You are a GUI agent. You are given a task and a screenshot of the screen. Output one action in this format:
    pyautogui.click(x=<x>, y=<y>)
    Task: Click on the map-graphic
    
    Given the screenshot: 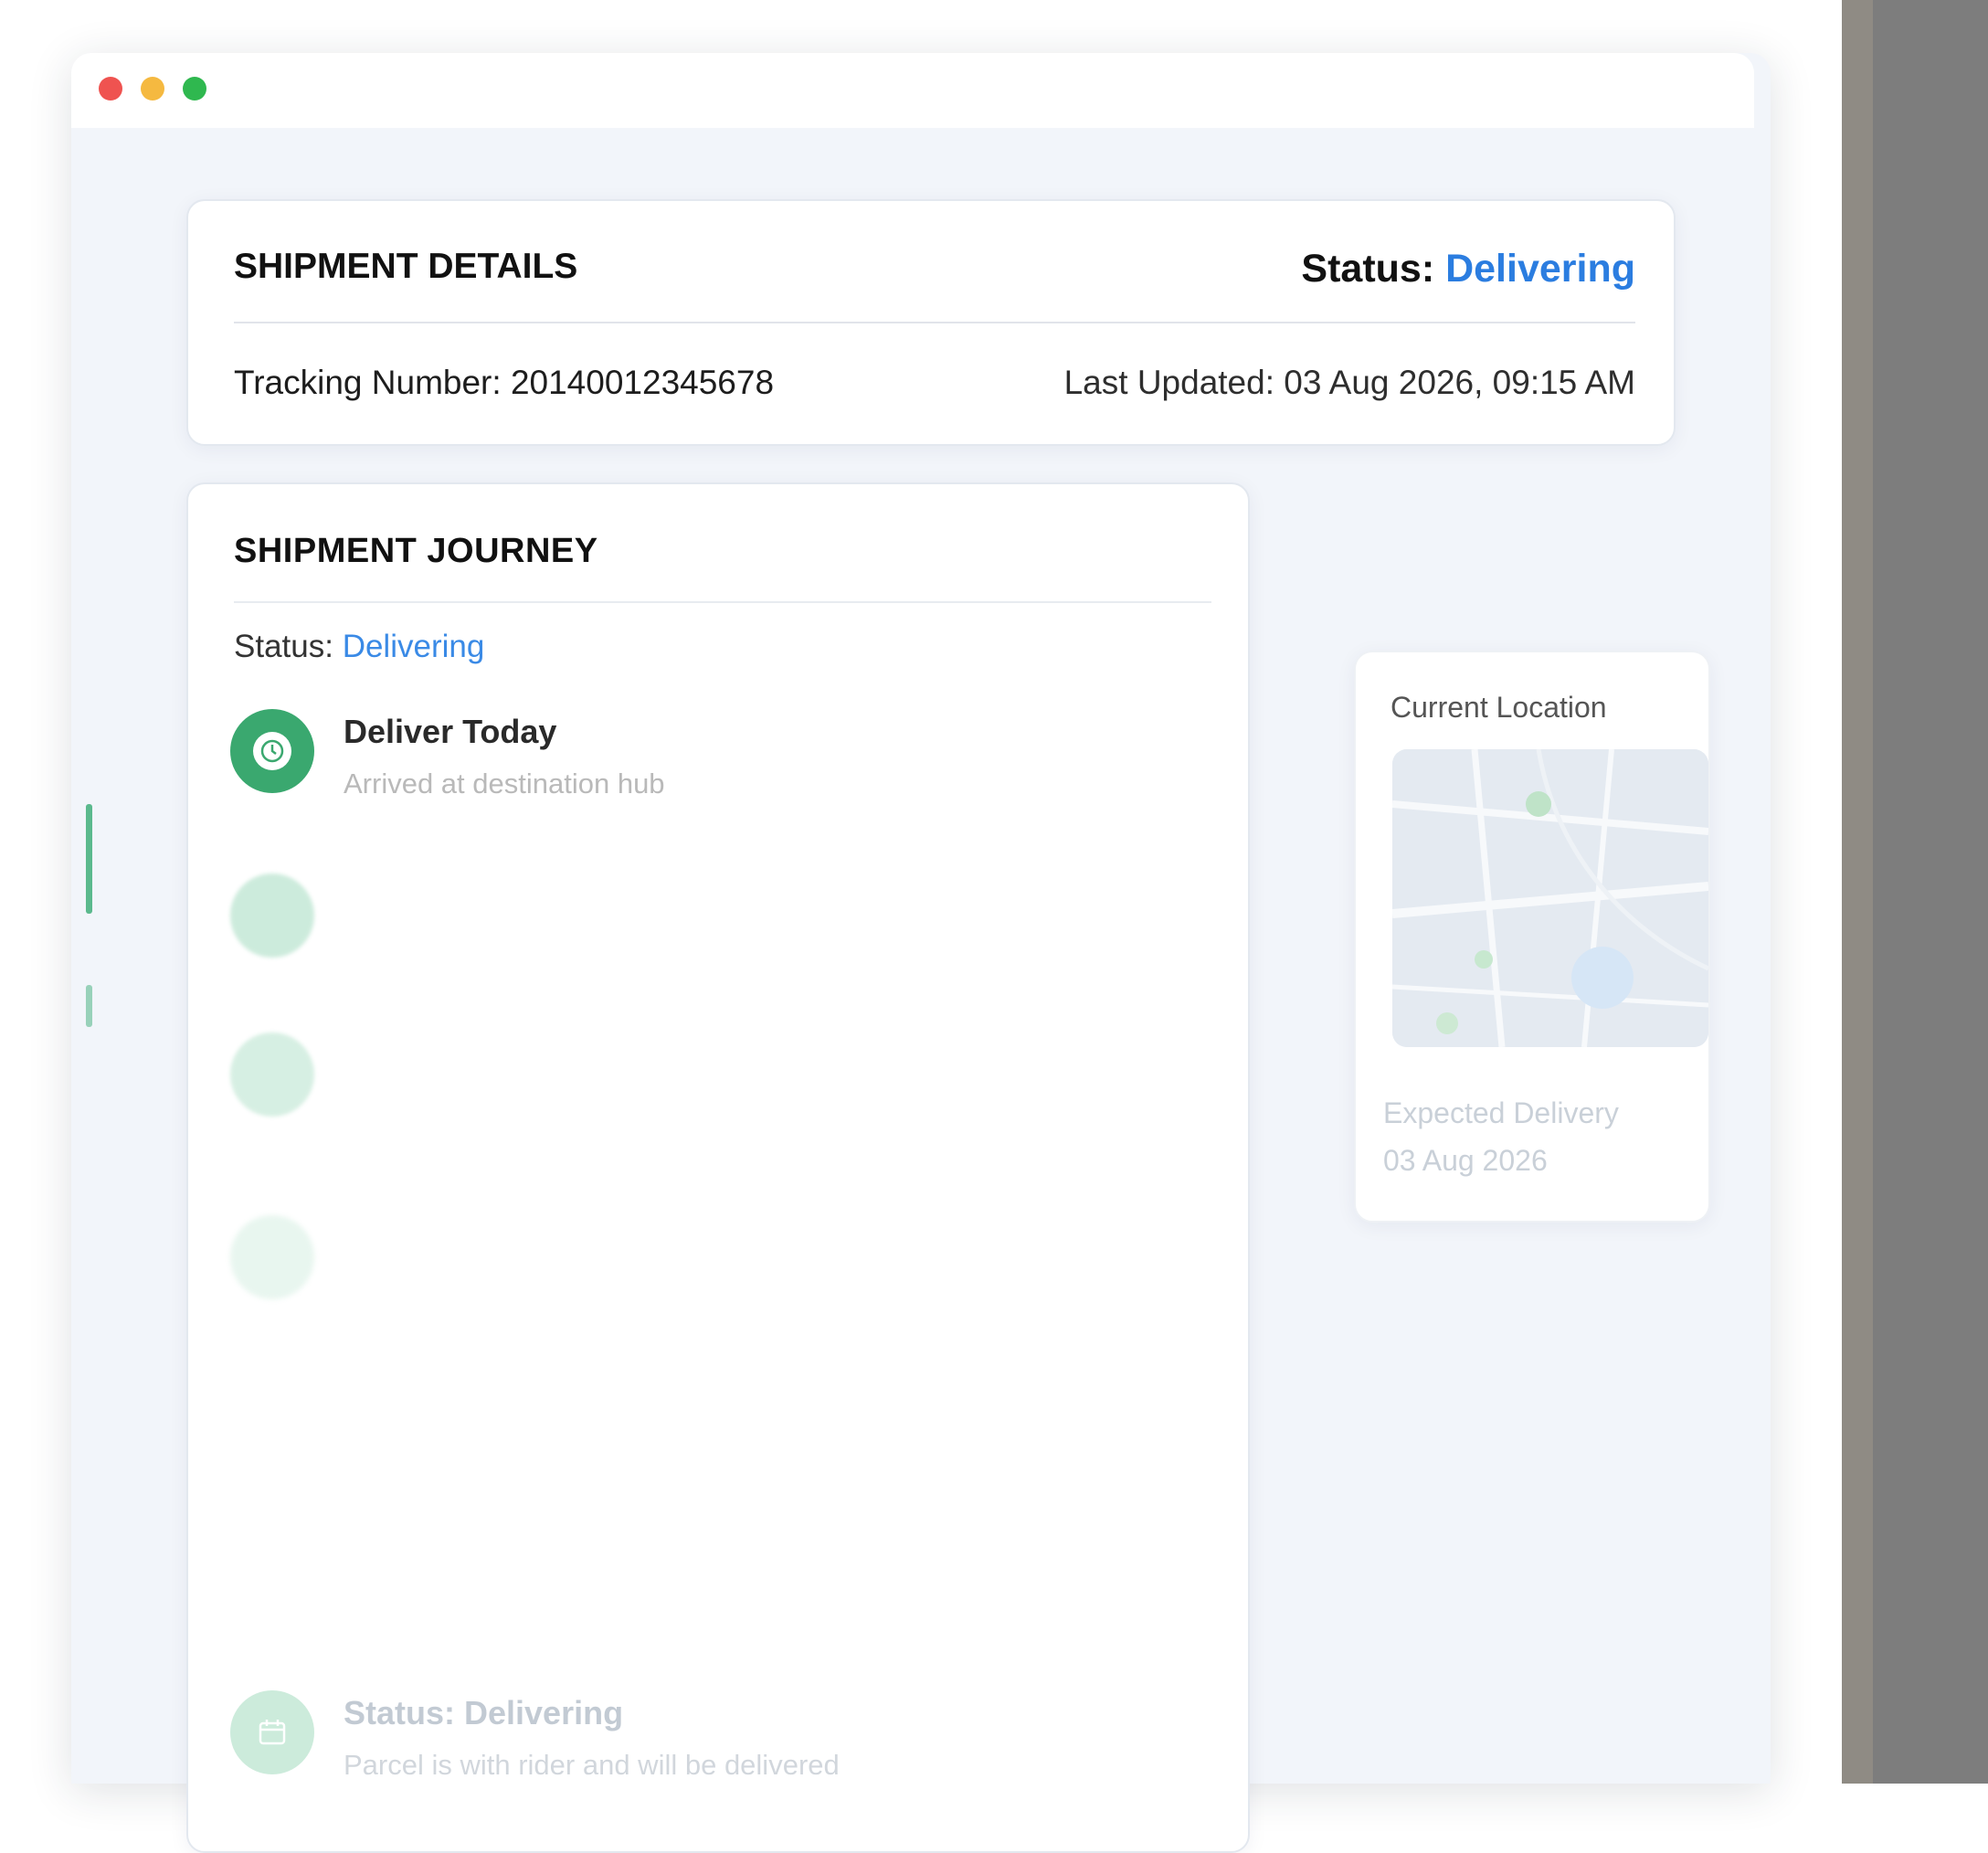 What is the action you would take?
    pyautogui.click(x=1550, y=898)
    